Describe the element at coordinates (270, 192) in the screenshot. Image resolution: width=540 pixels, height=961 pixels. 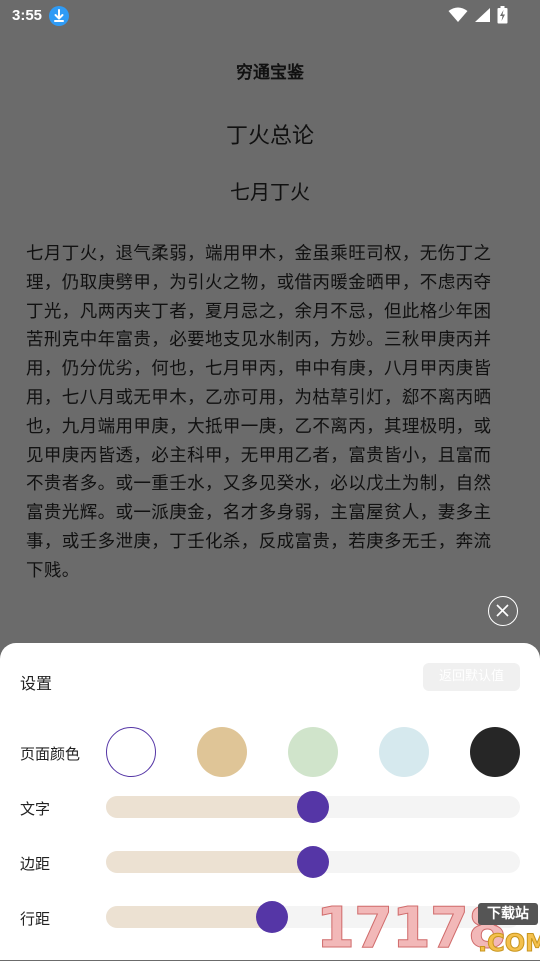
I see `section-title: 七月丁火` at that location.